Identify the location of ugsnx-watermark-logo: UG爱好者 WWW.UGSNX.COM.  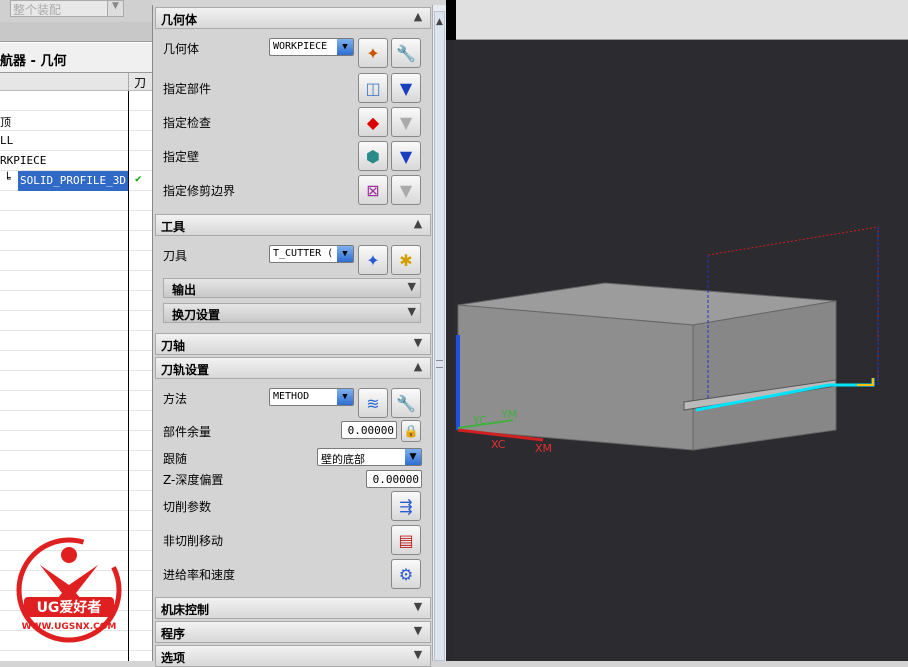
(69, 590).